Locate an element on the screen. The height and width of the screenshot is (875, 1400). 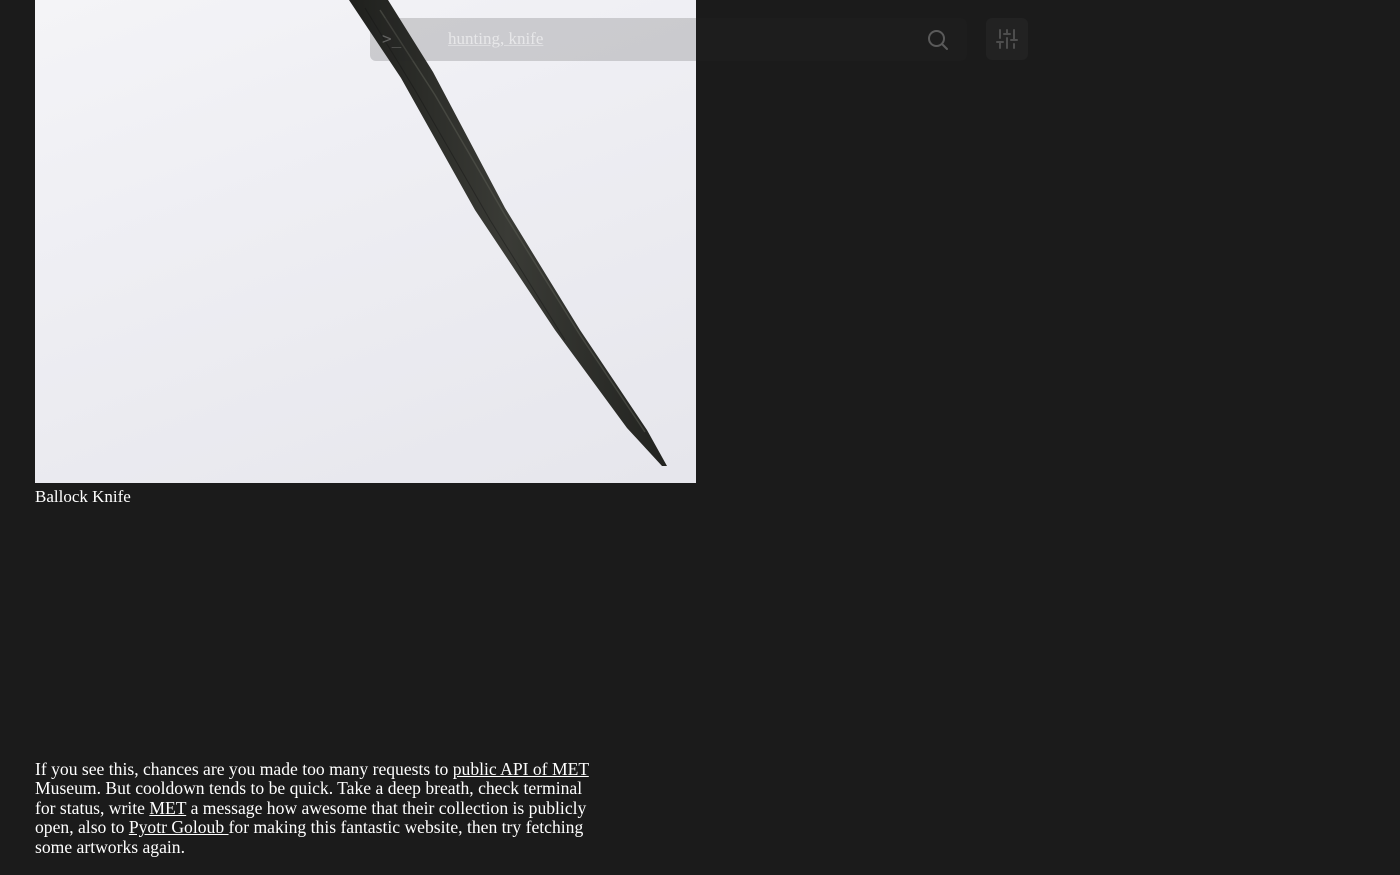
author-link: Pyotr Goloub is located at coordinates (179, 827).